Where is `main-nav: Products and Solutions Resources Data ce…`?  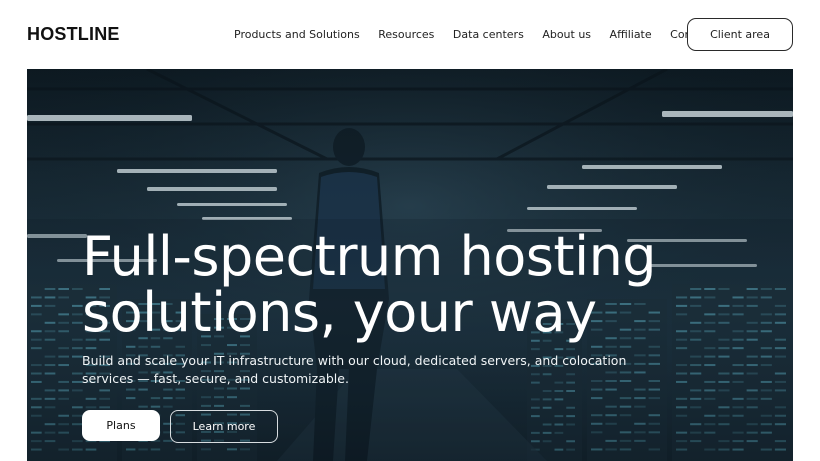
main-nav: Products and Solutions Resources Data ce… is located at coordinates (485, 34).